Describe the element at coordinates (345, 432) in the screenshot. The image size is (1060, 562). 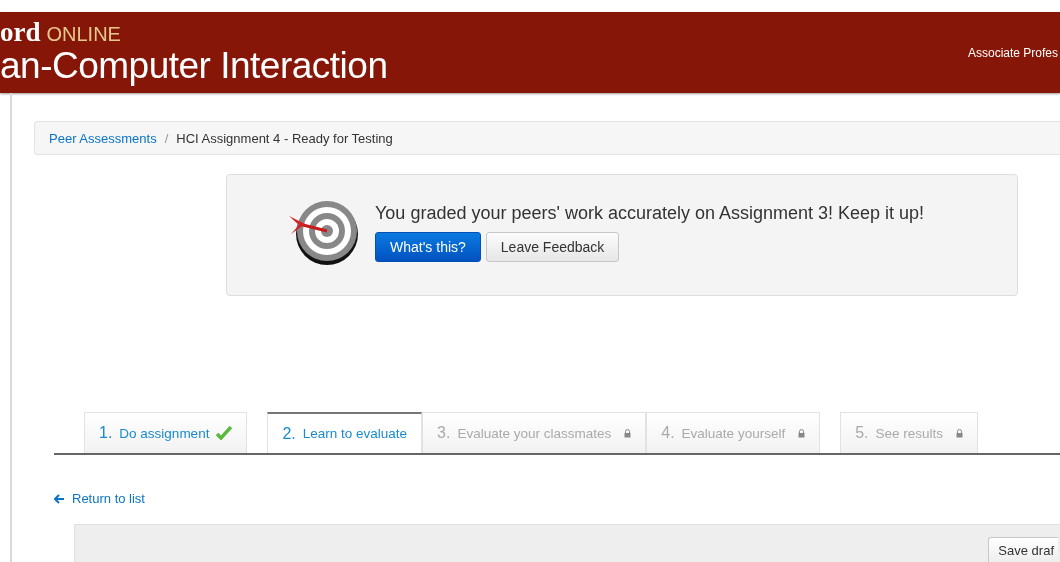
I see `step-tab: 2. Learn to evaluate` at that location.